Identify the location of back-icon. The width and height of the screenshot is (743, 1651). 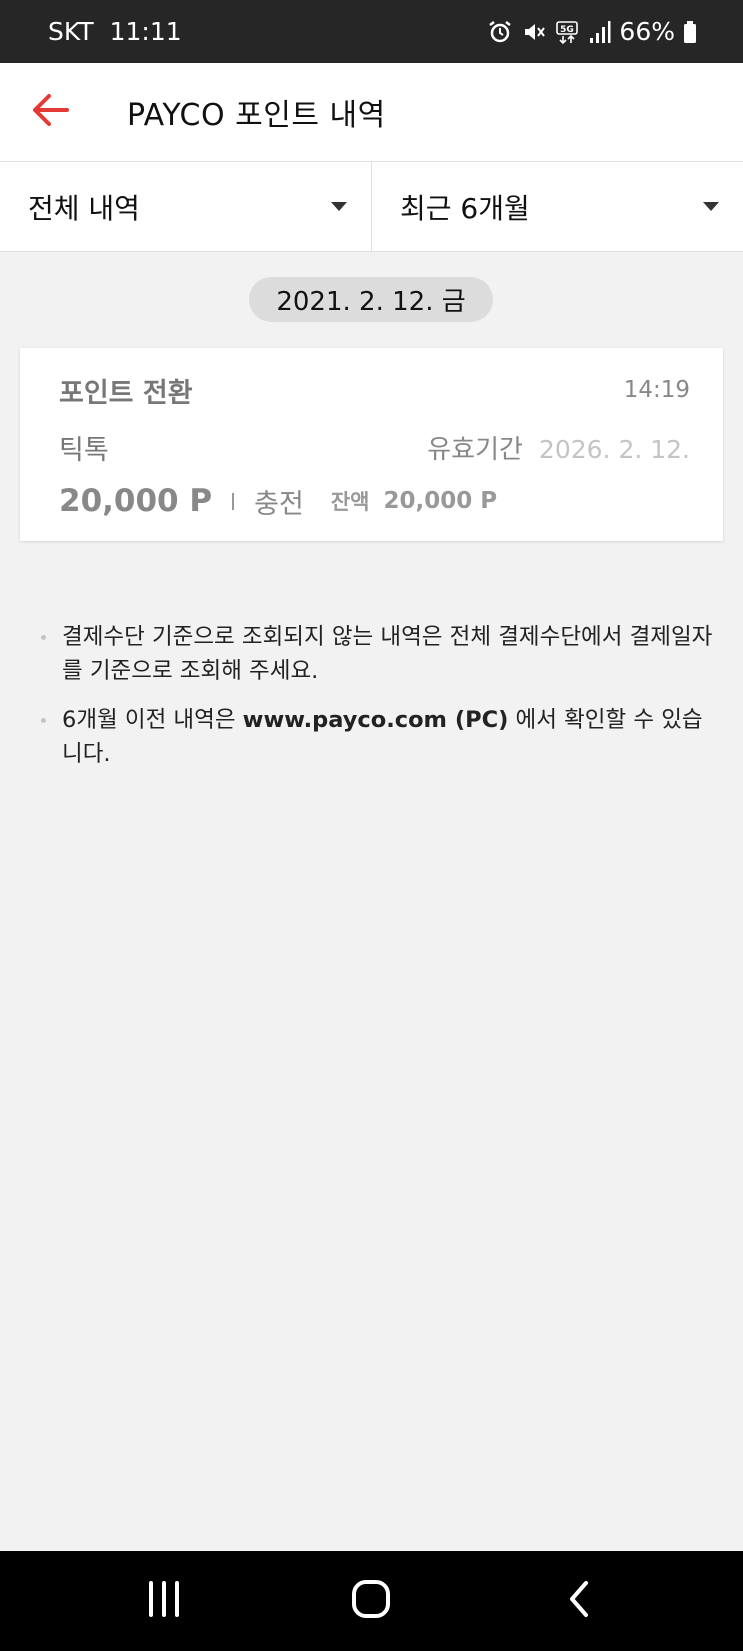
(579, 1601).